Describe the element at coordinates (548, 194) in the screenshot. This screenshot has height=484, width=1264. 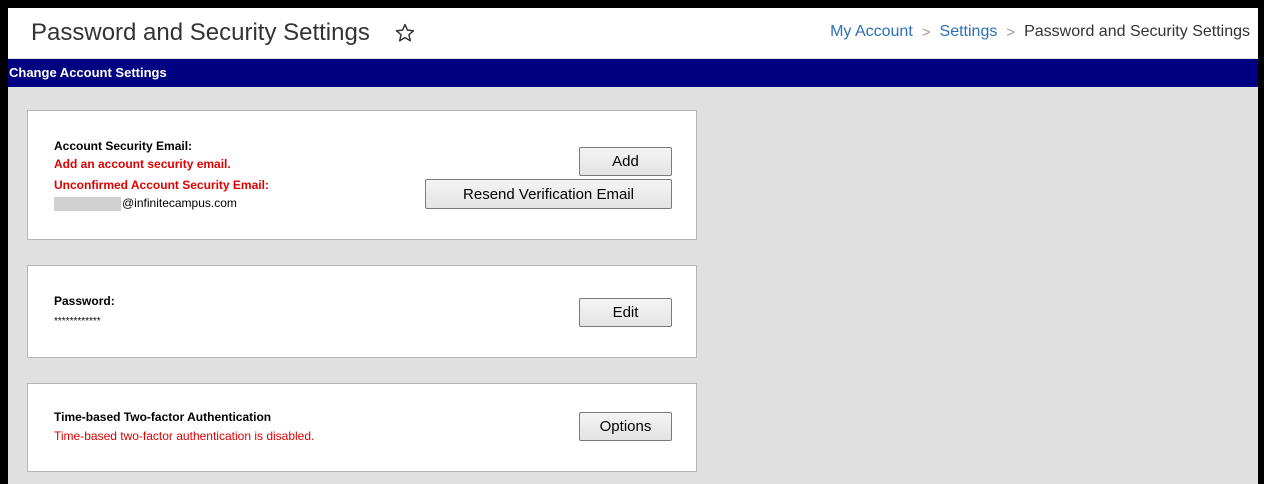
I see `resend-verification-button: Resend Verification Email` at that location.